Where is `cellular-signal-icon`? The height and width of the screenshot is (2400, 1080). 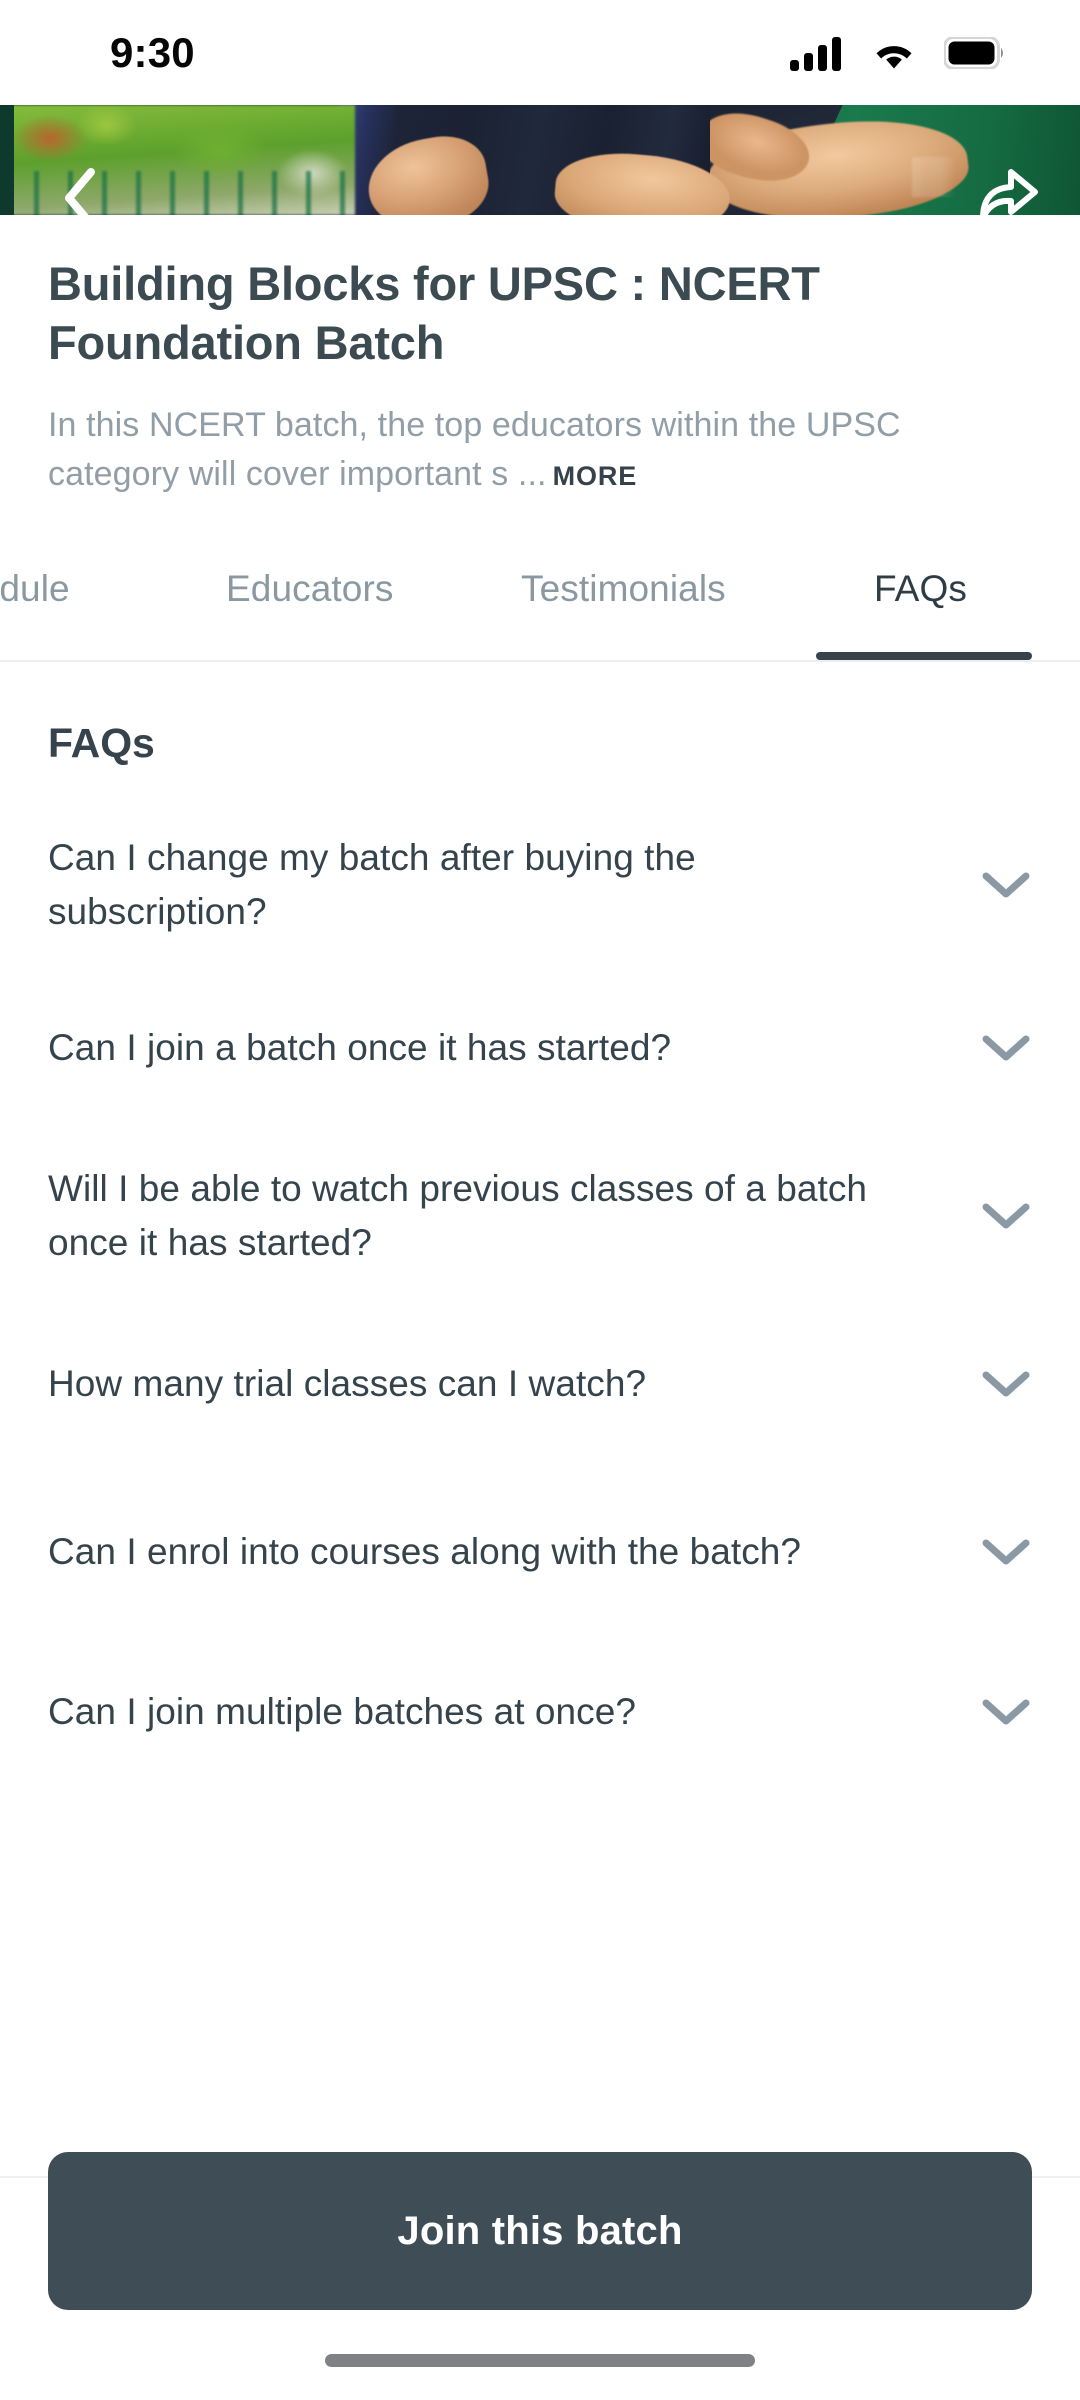 cellular-signal-icon is located at coordinates (815, 53).